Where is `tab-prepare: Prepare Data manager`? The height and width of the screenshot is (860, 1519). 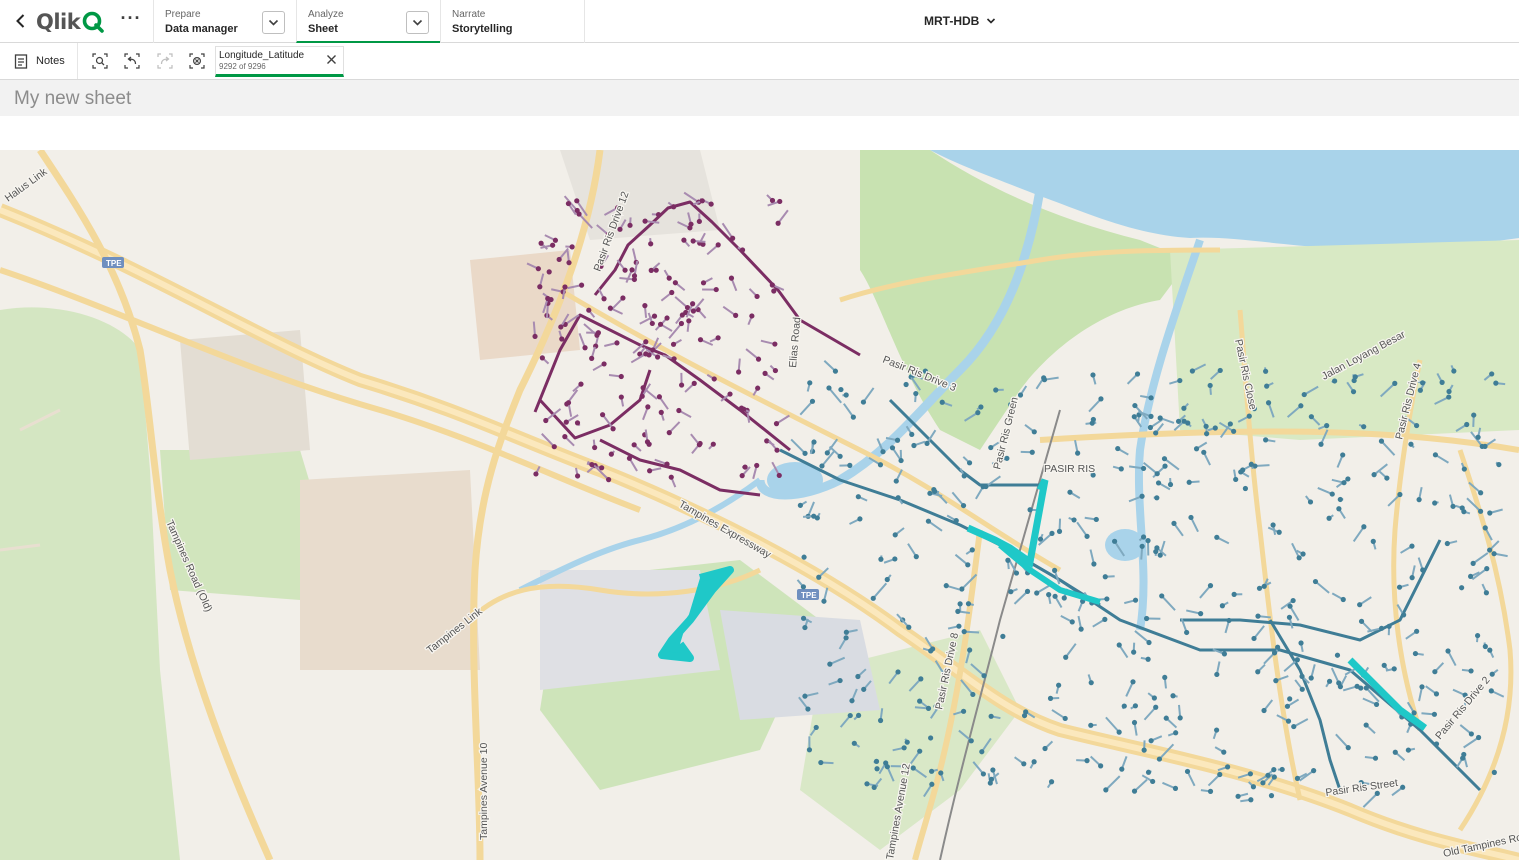
tab-prepare: Prepare Data manager is located at coordinates (225, 21).